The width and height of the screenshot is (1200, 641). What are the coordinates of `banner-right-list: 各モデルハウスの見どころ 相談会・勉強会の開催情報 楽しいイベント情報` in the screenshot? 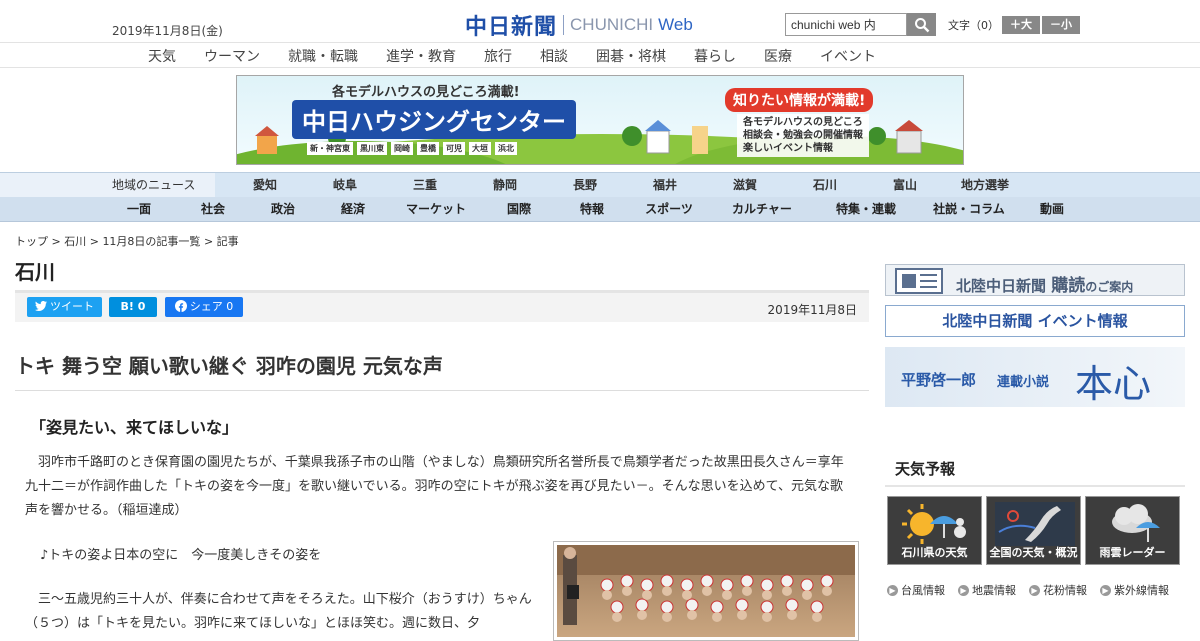 It's located at (803, 135).